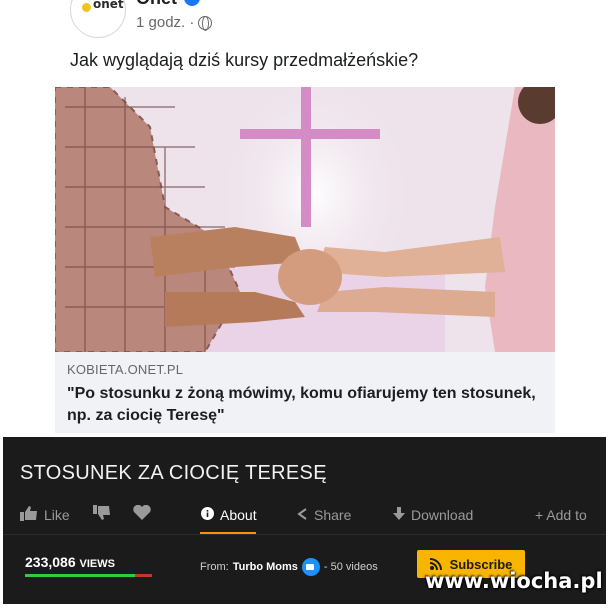 Image resolution: width=610 pixels, height=609 pixels. I want to click on download-label: Download, so click(442, 515).